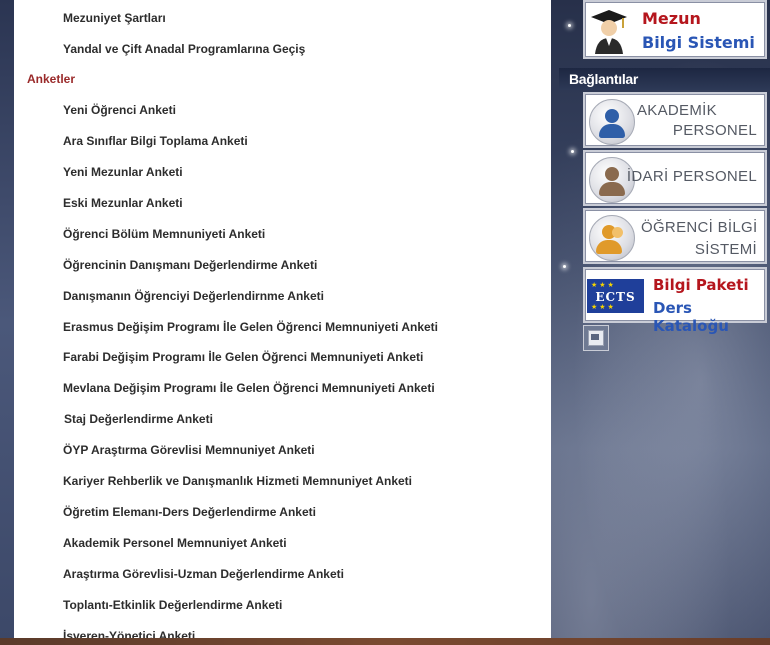 The image size is (770, 645). What do you see at coordinates (123, 172) in the screenshot?
I see `survey-link: Yeni Mezunlar Anketi` at bounding box center [123, 172].